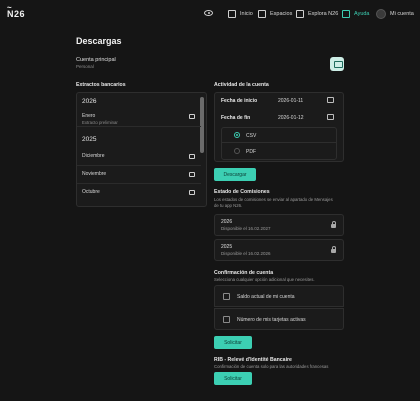  Describe the element at coordinates (85, 66) in the screenshot. I see `account-sub: Personal` at that location.